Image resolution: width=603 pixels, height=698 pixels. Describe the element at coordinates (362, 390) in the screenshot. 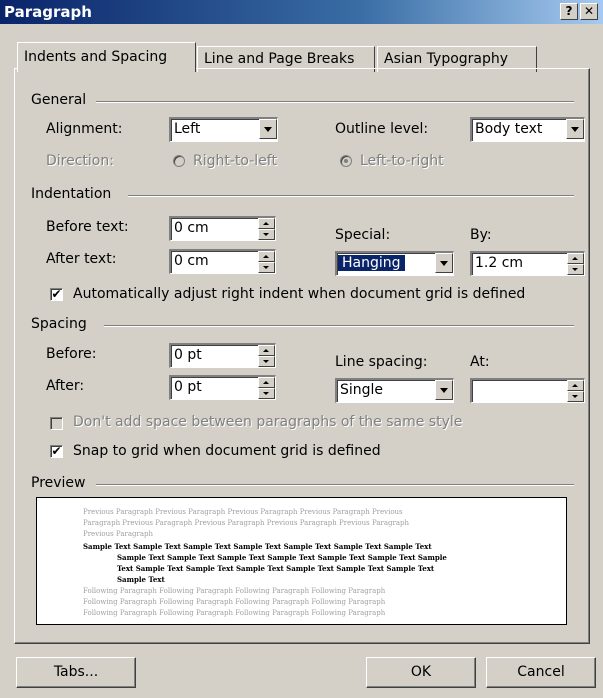

I see `line-spacing-value: Single` at that location.